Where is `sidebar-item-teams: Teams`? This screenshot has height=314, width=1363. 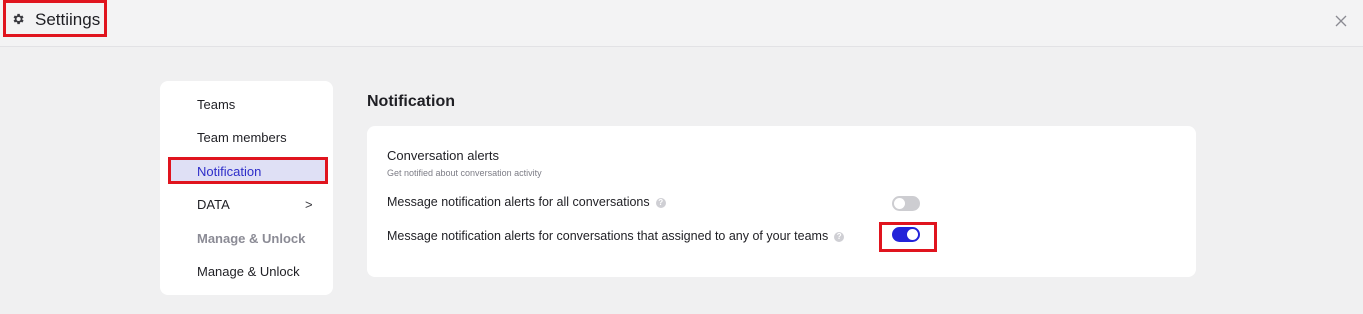 sidebar-item-teams: Teams is located at coordinates (216, 104).